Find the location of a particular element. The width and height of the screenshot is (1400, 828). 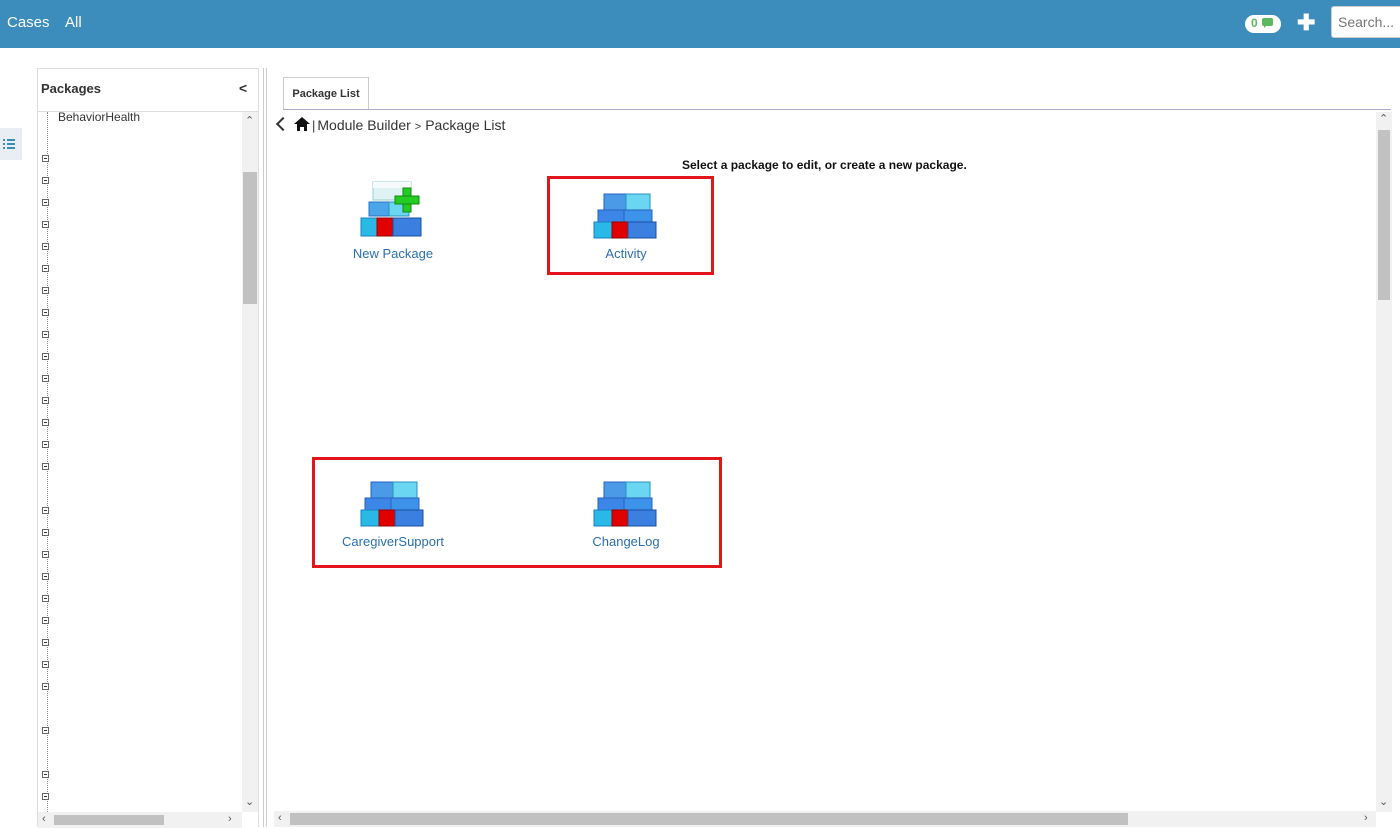

breadcrumb-arrow: > is located at coordinates (418, 127).